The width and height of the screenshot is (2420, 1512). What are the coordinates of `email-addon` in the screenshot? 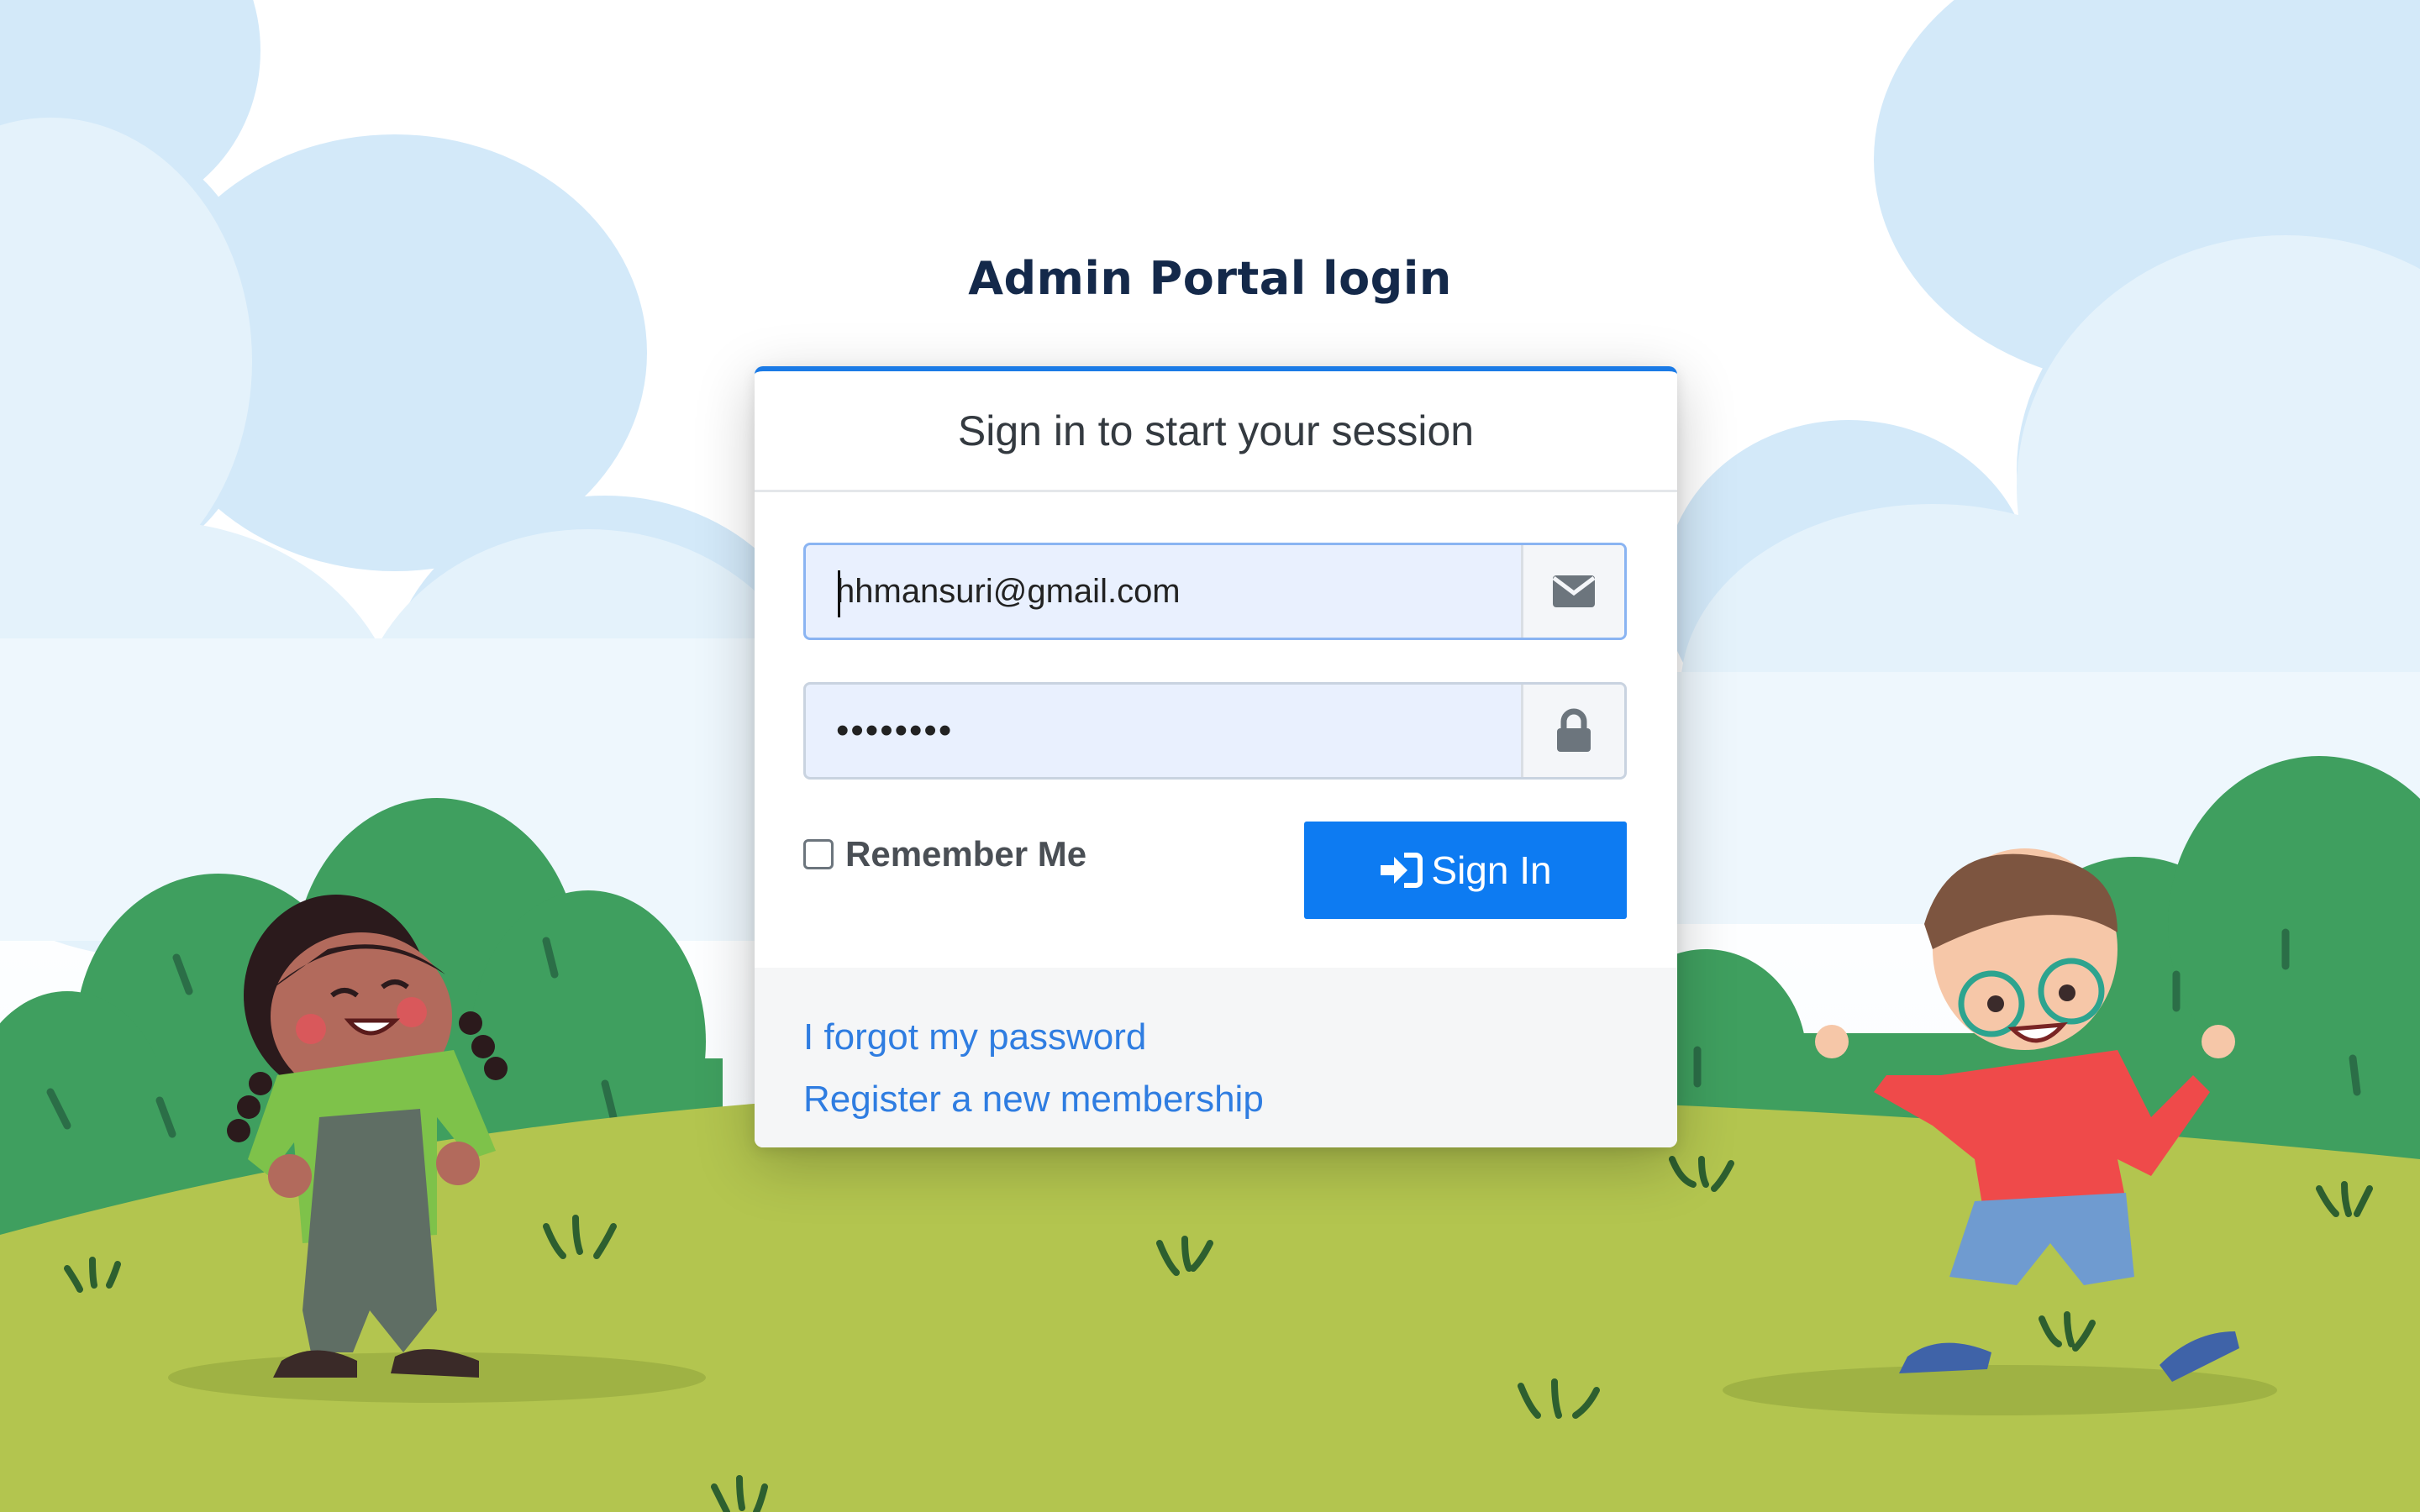 It's located at (1572, 591).